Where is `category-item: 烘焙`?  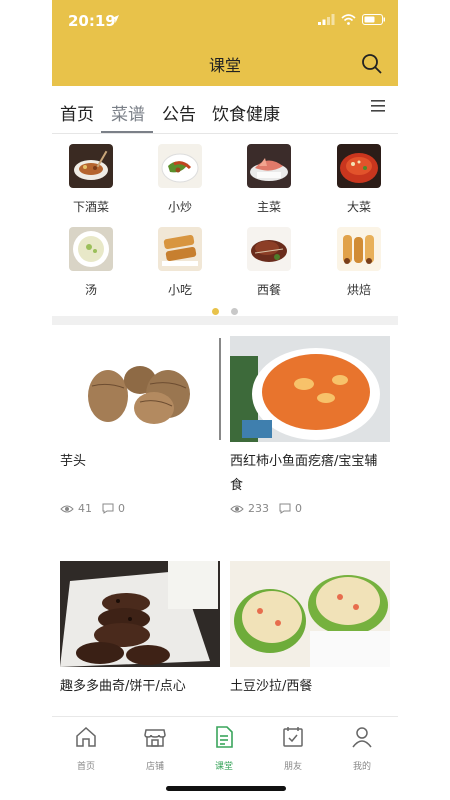
category-item: 烘焙 is located at coordinates (359, 262).